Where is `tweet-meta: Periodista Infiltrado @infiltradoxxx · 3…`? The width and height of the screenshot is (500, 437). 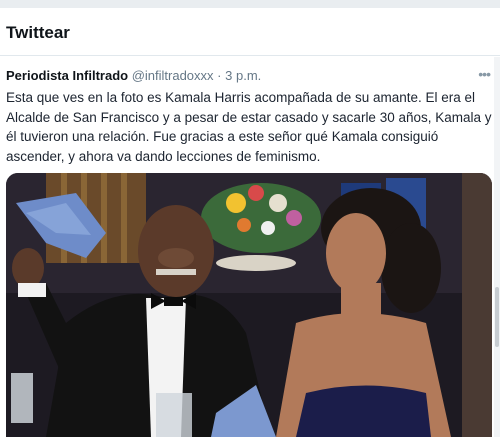 tweet-meta: Periodista Infiltrado @infiltradoxxx · 3… is located at coordinates (133, 75).